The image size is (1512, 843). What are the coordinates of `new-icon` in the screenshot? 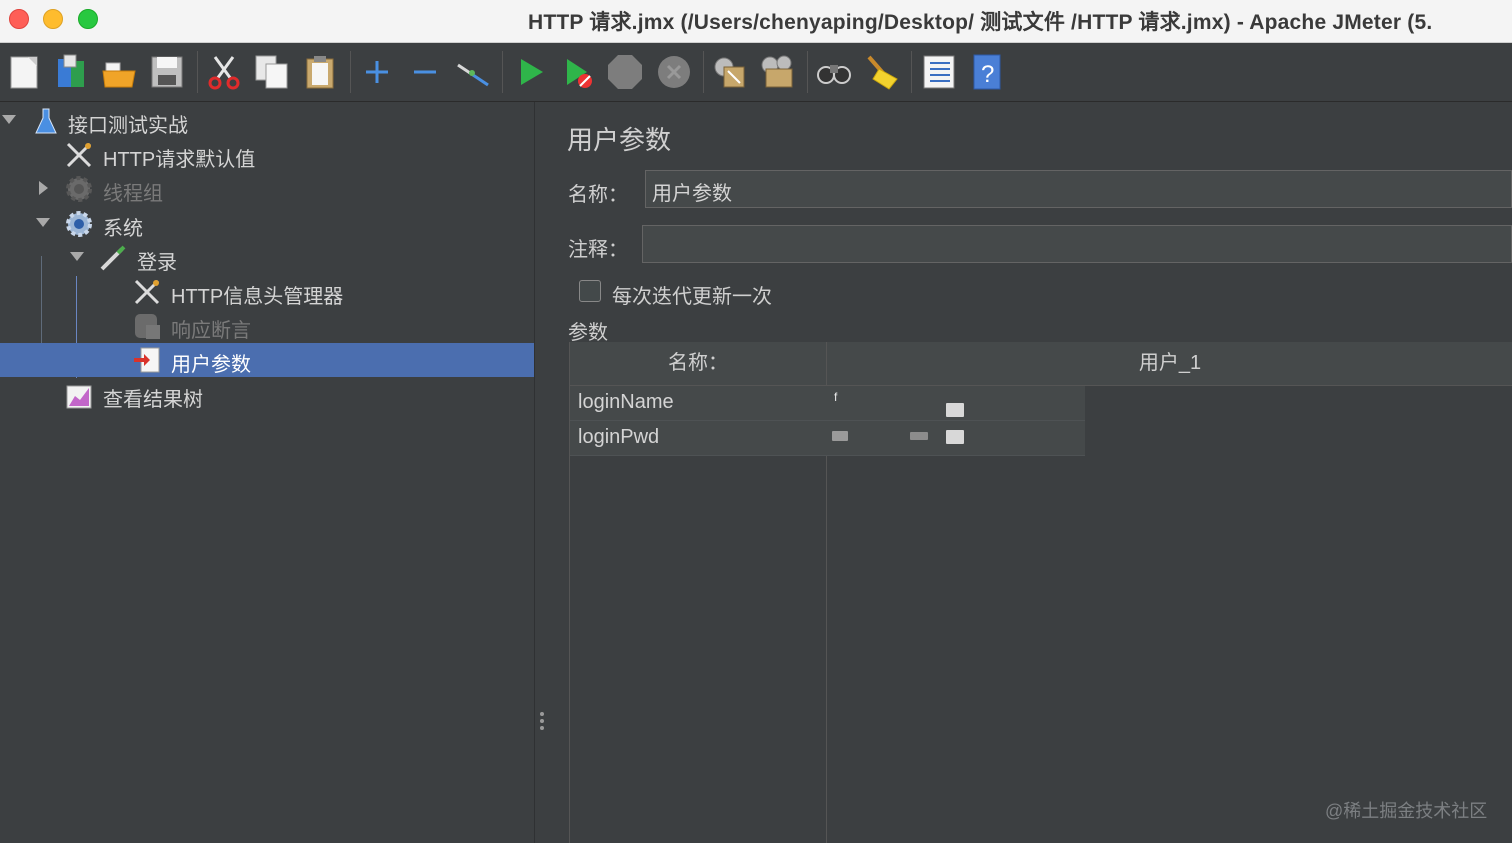 It's located at (25, 72).